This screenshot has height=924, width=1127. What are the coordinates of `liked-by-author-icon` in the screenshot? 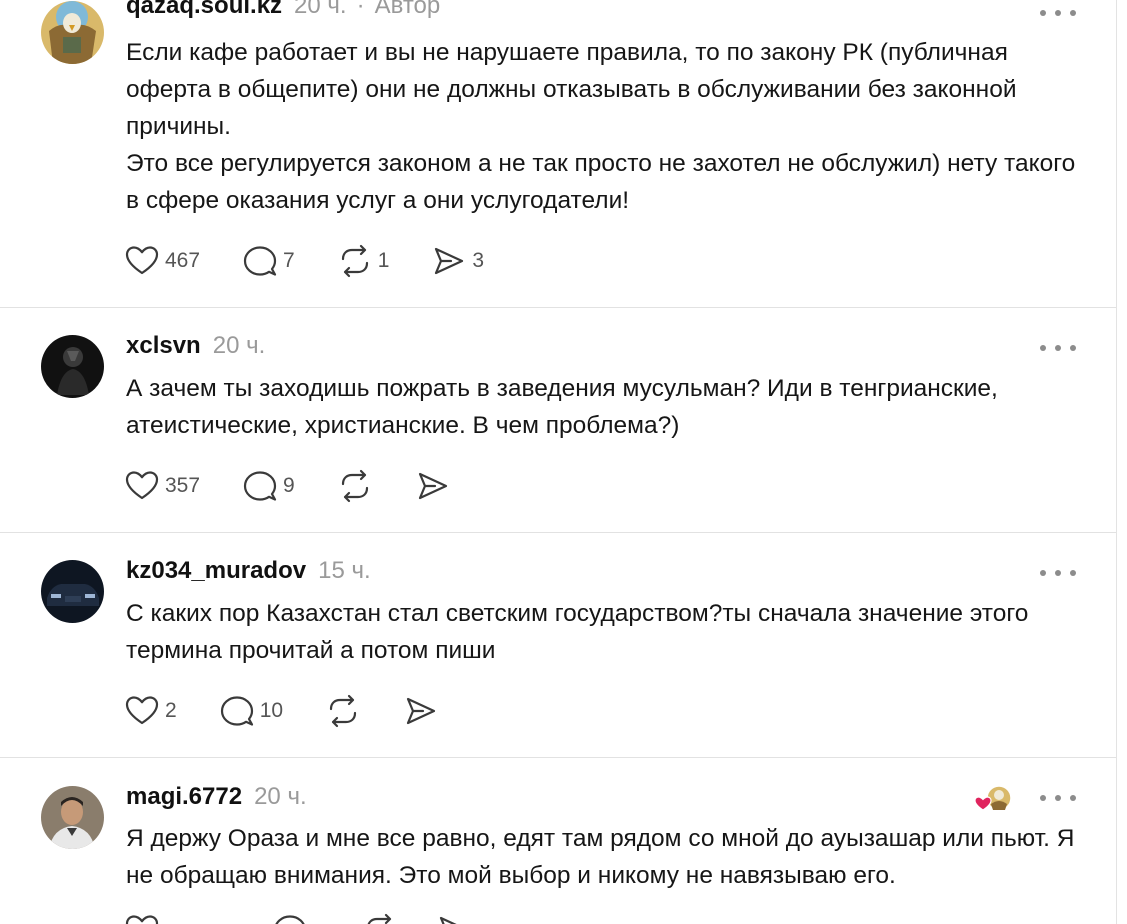 It's located at (993, 798).